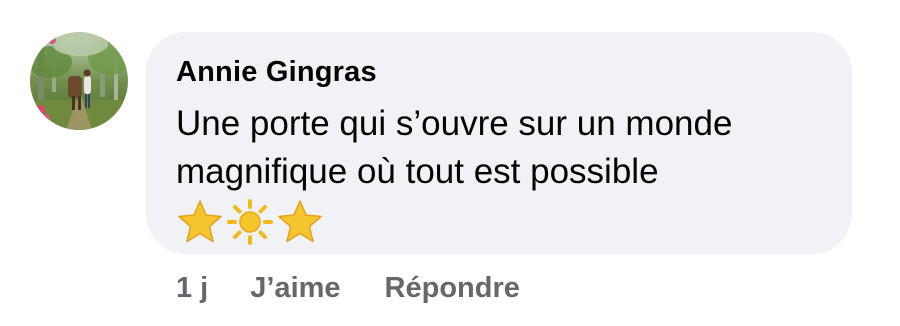 The height and width of the screenshot is (326, 900). I want to click on sun-emoji, so click(250, 222).